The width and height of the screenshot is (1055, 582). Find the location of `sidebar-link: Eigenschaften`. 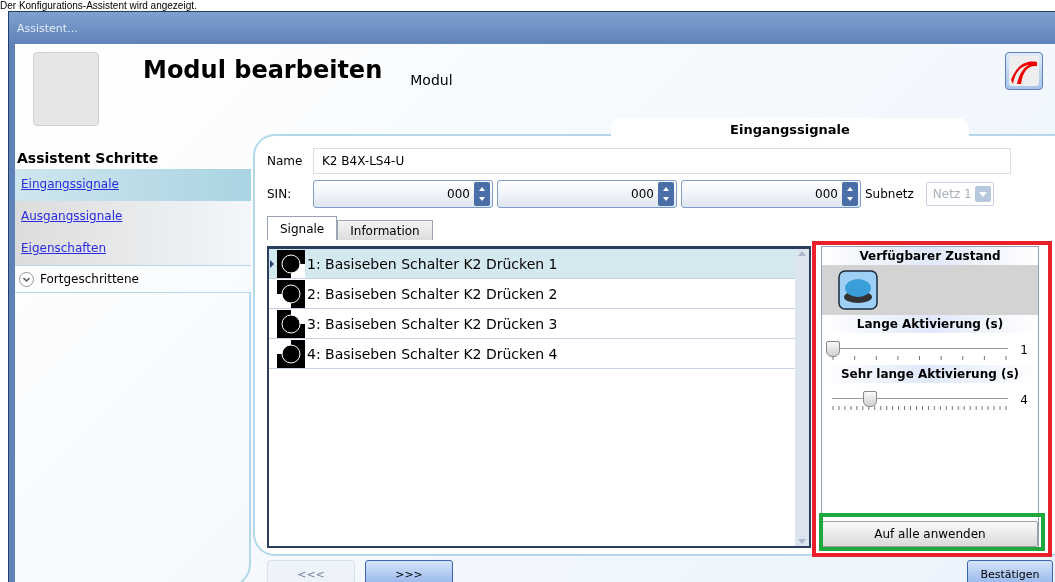

sidebar-link: Eigenschaften is located at coordinates (133, 249).